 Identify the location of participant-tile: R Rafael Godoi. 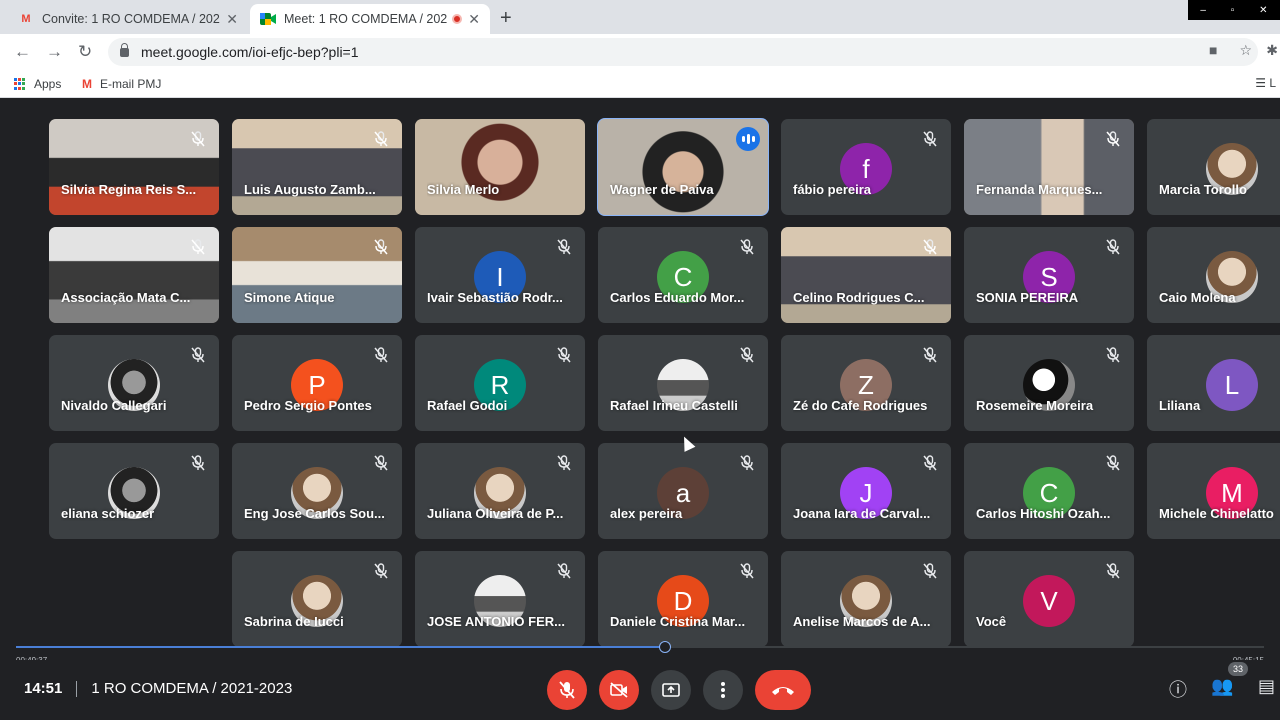
(500, 383).